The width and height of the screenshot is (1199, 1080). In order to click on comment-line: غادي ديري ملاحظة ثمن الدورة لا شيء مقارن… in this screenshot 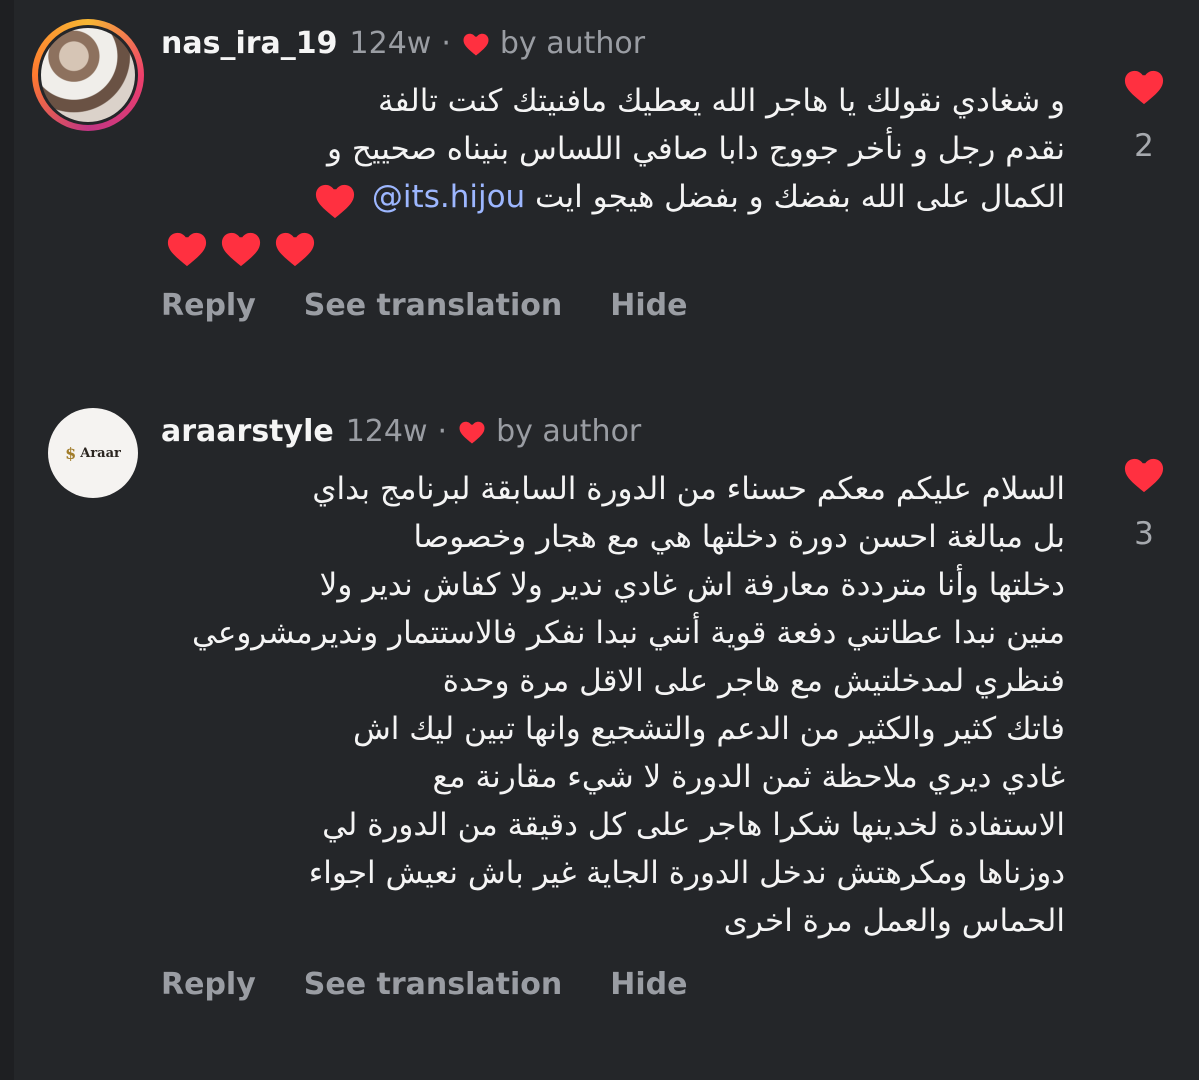, I will do `click(748, 777)`.